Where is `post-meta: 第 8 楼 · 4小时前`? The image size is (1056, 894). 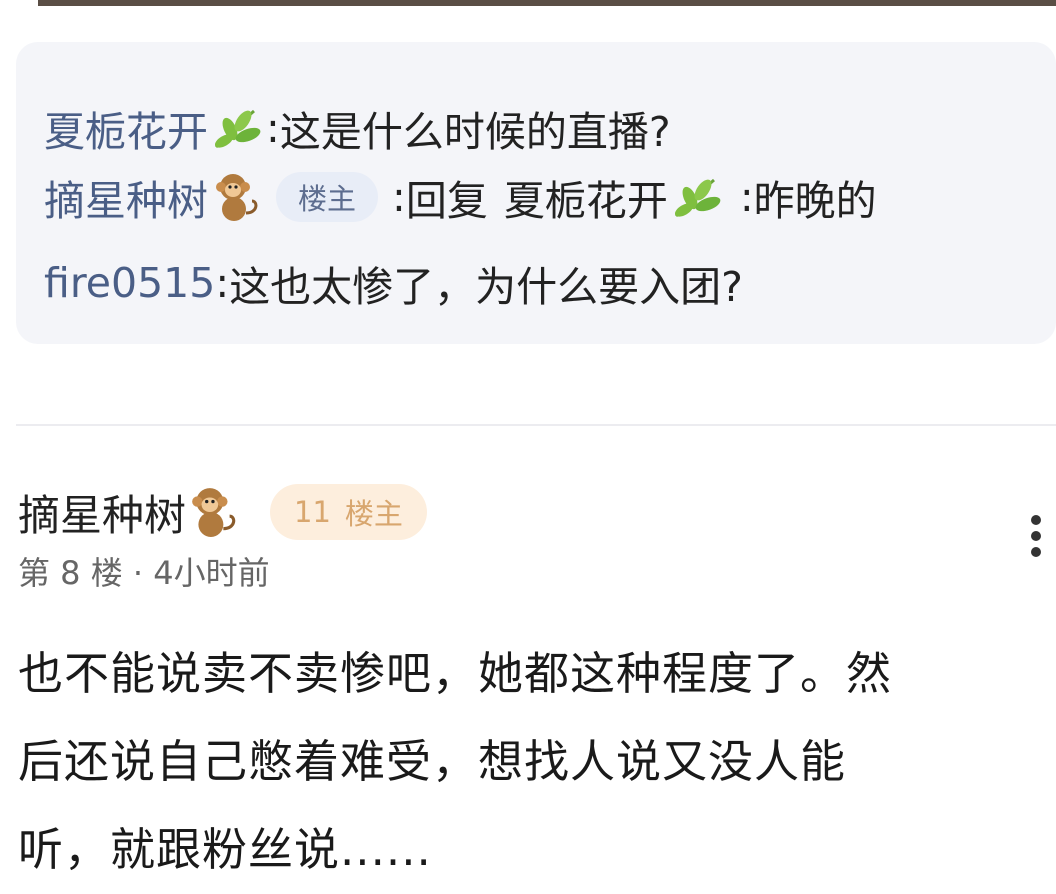
post-meta: 第 8 楼 · 4小时前 is located at coordinates (144, 571).